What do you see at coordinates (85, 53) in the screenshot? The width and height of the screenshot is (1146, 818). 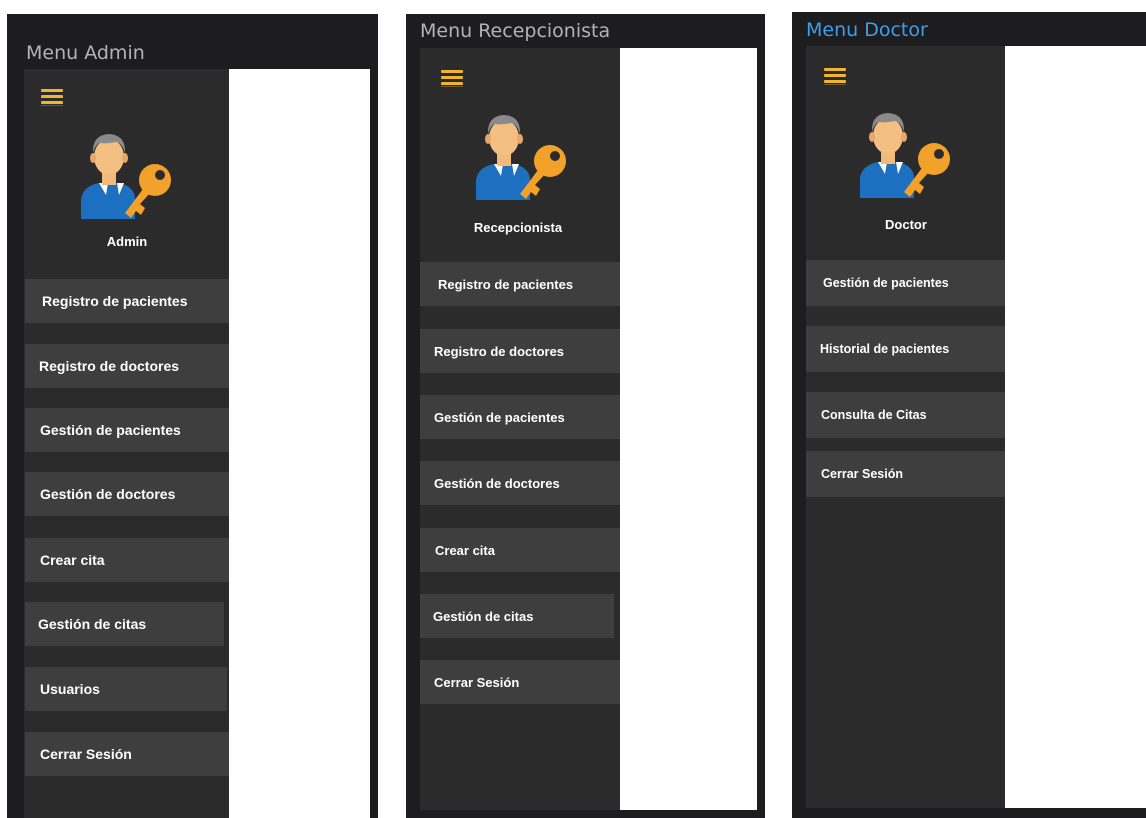 I see `window-title: Menu Admin` at bounding box center [85, 53].